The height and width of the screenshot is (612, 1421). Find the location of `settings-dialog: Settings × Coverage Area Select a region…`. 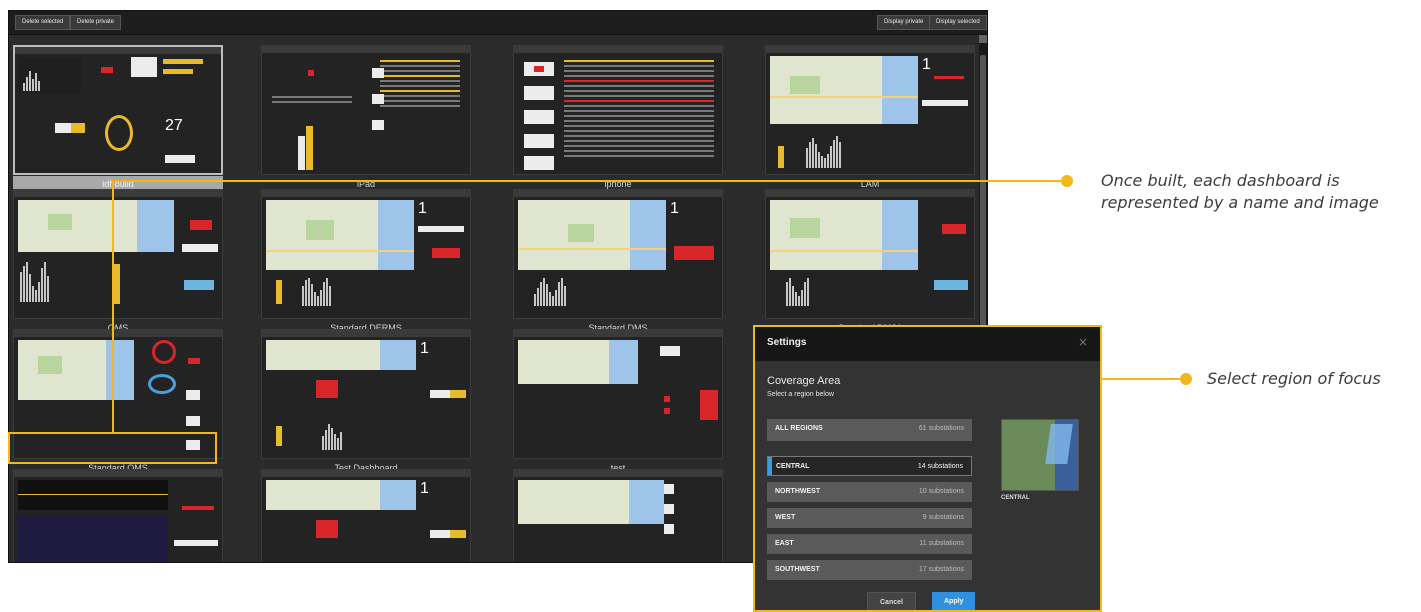

settings-dialog: Settings × Coverage Area Select a region… is located at coordinates (927, 468).